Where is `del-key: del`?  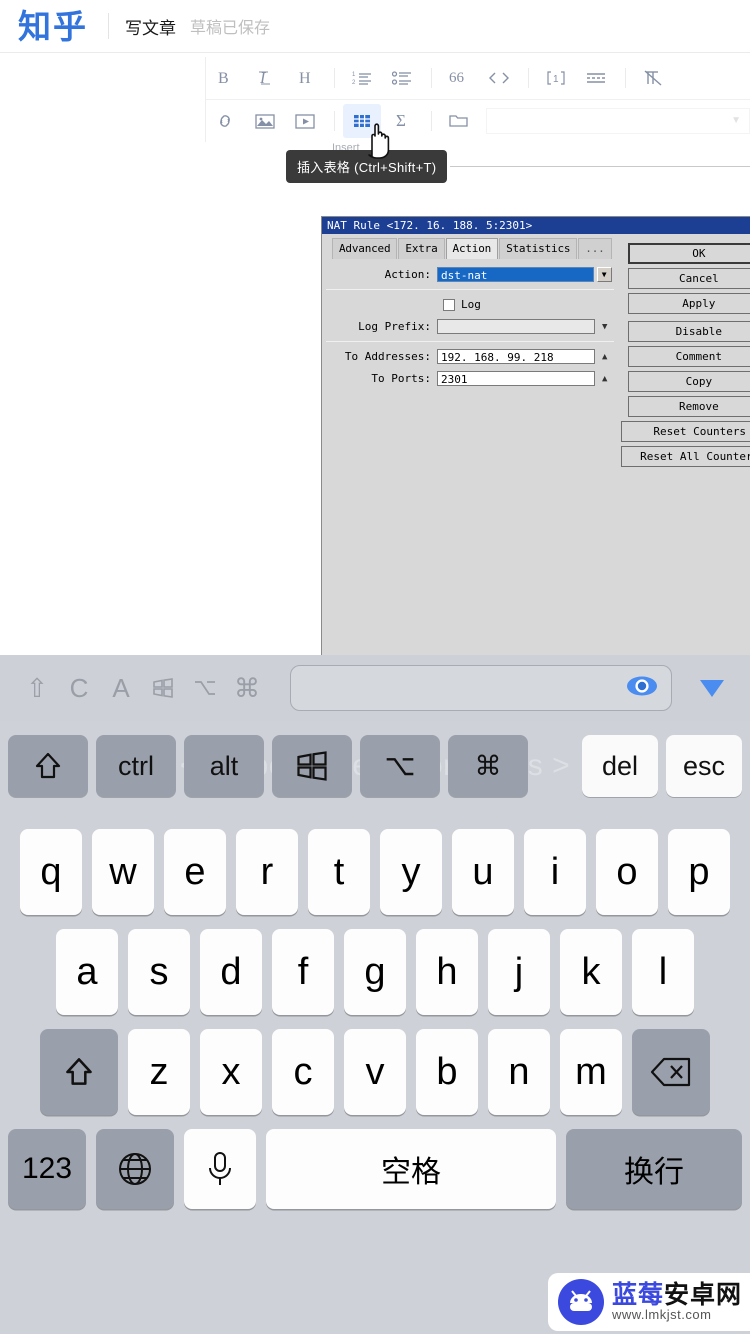
del-key: del is located at coordinates (620, 766).